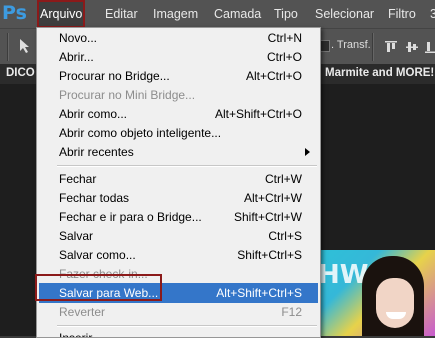 The image size is (435, 338). I want to click on document-tab: Marmite and MORE!.m, so click(380, 73).